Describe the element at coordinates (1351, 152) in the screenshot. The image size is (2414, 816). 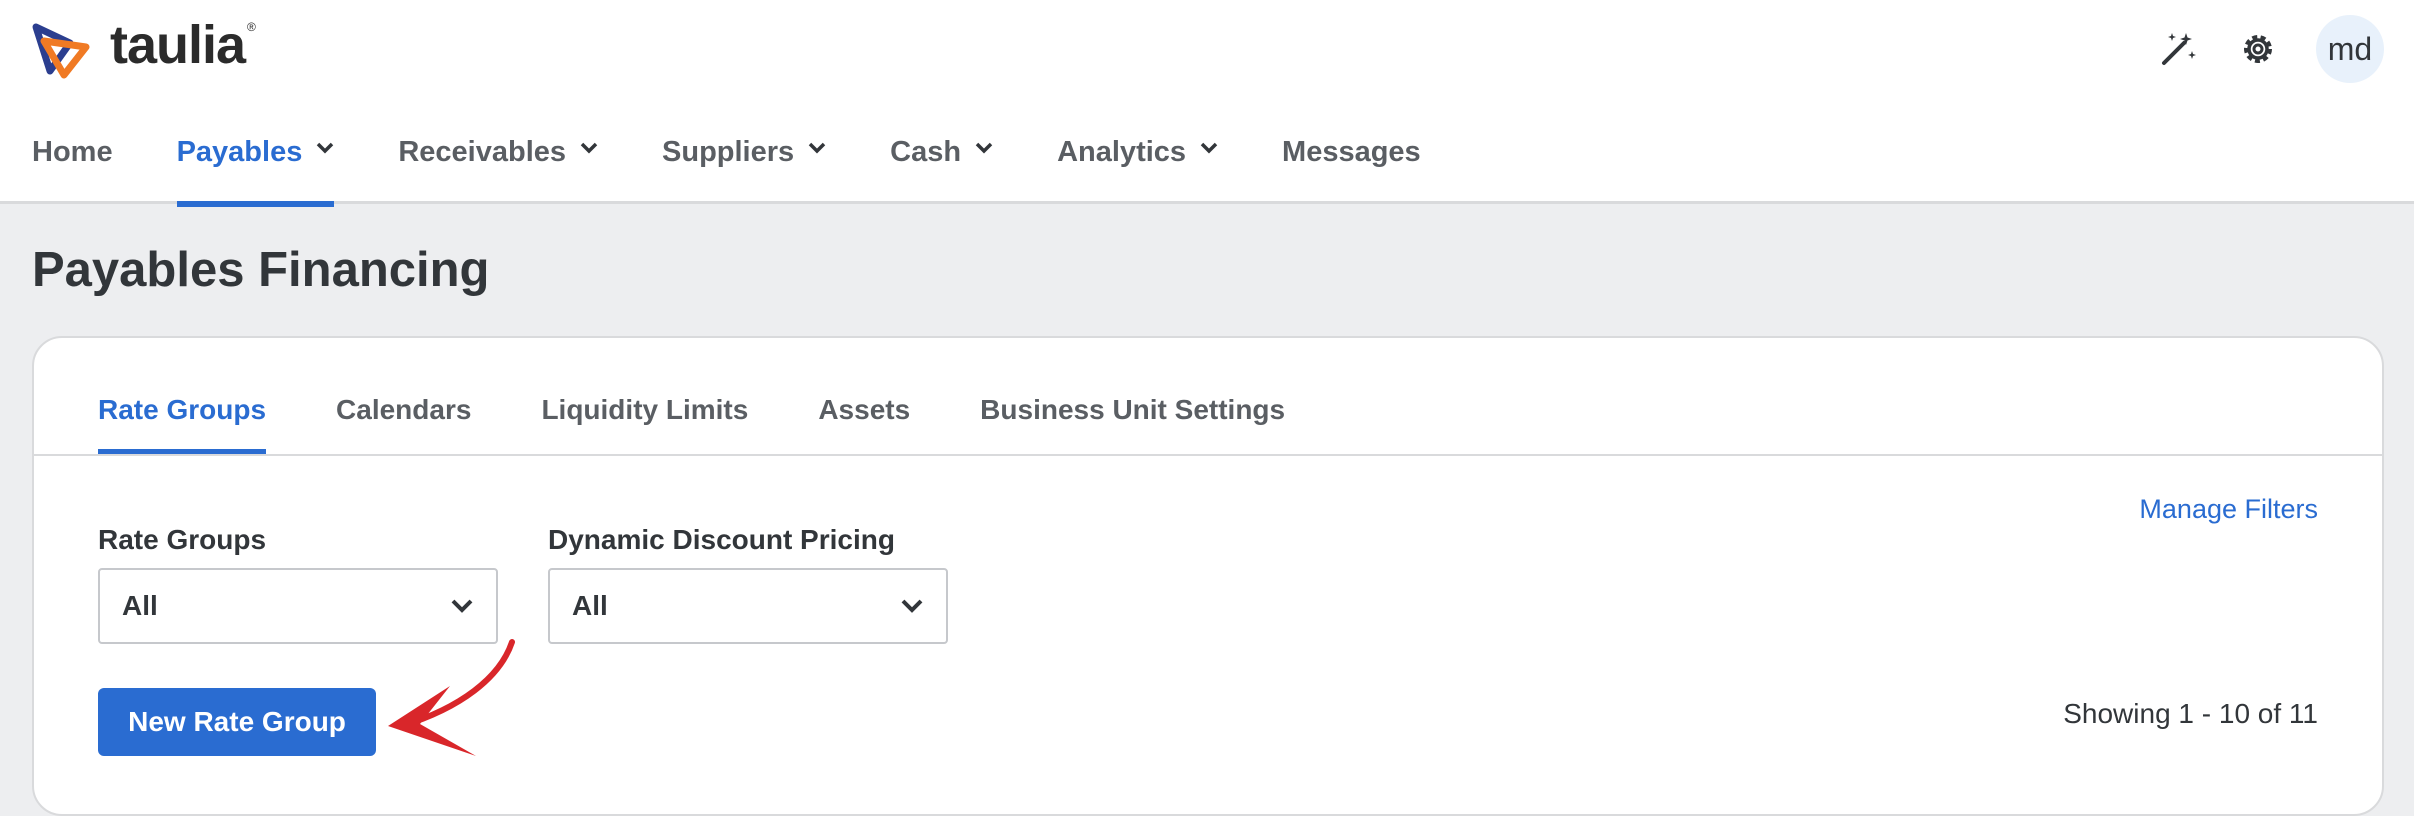
I see `nav-item-label: Messages` at that location.